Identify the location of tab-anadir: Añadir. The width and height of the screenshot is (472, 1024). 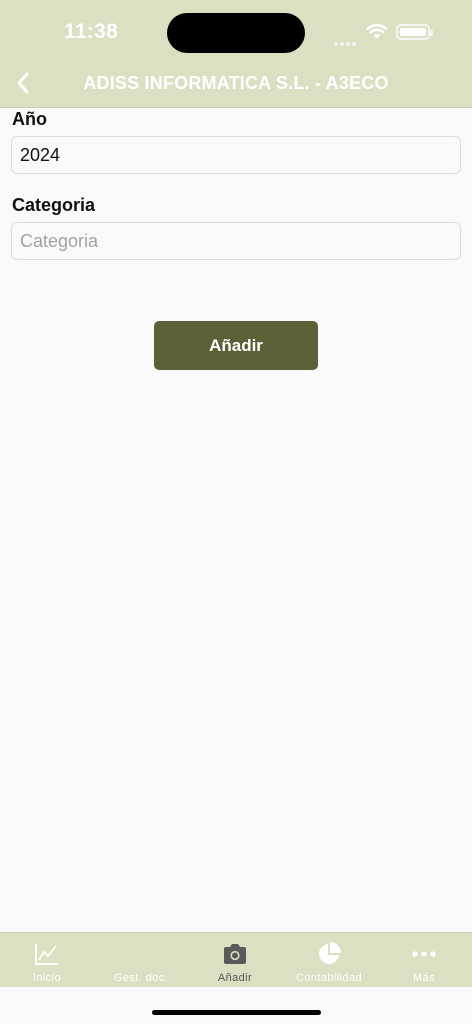
(235, 960).